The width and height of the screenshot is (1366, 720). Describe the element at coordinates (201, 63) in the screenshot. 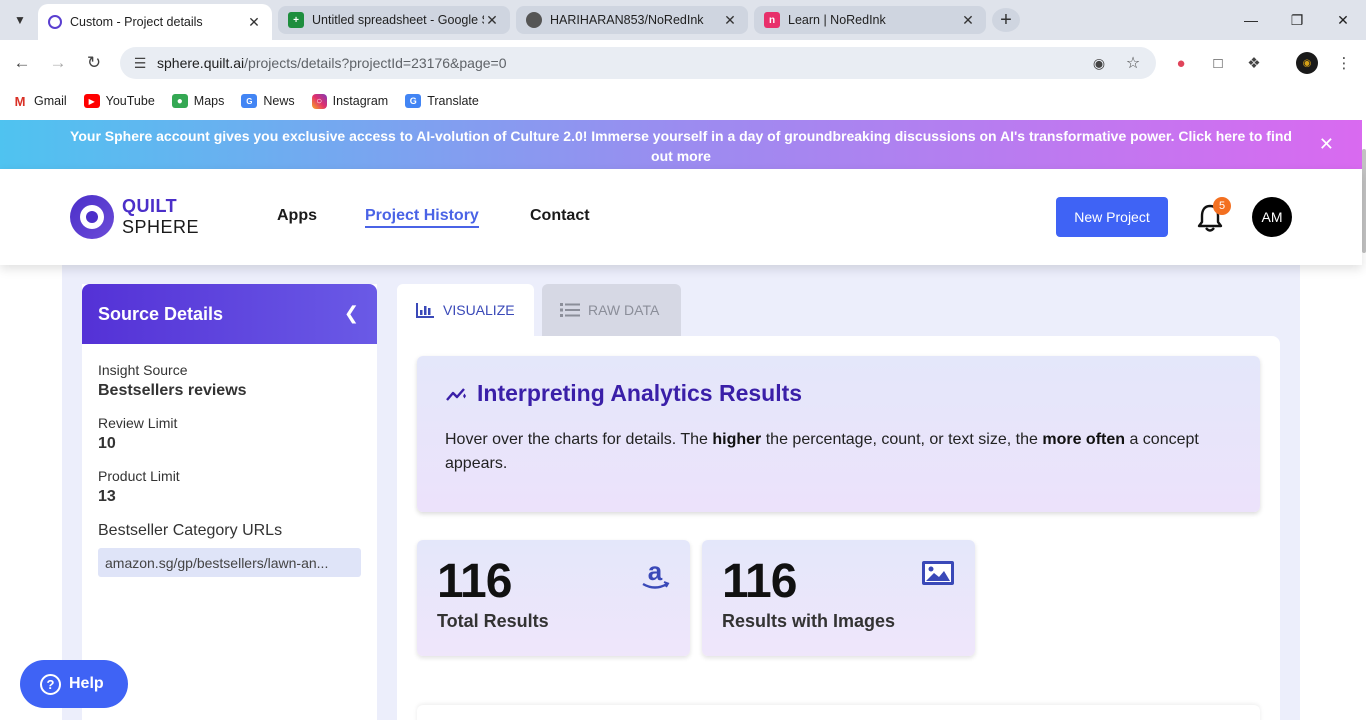

I see `url-host: sphere.quilt.ai` at that location.